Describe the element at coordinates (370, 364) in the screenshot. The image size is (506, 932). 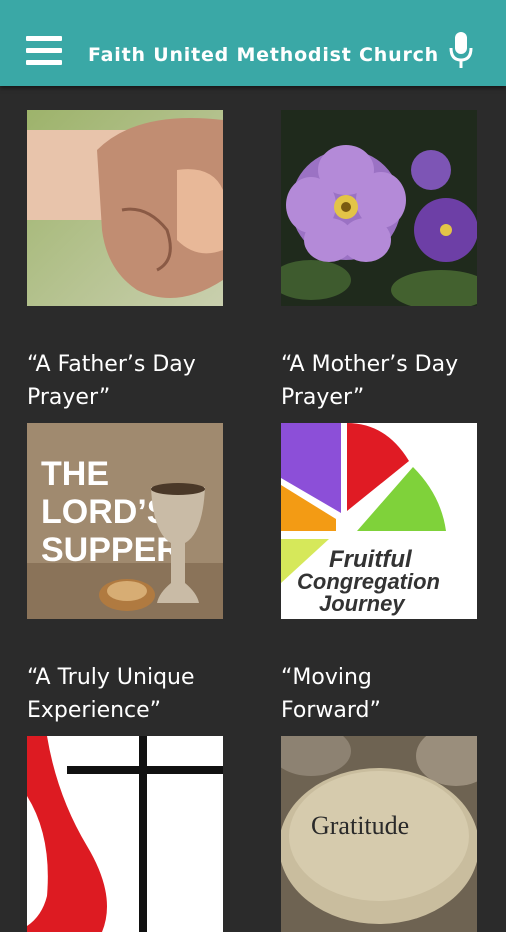
I see `title-line: “A Mother’s Day` at that location.